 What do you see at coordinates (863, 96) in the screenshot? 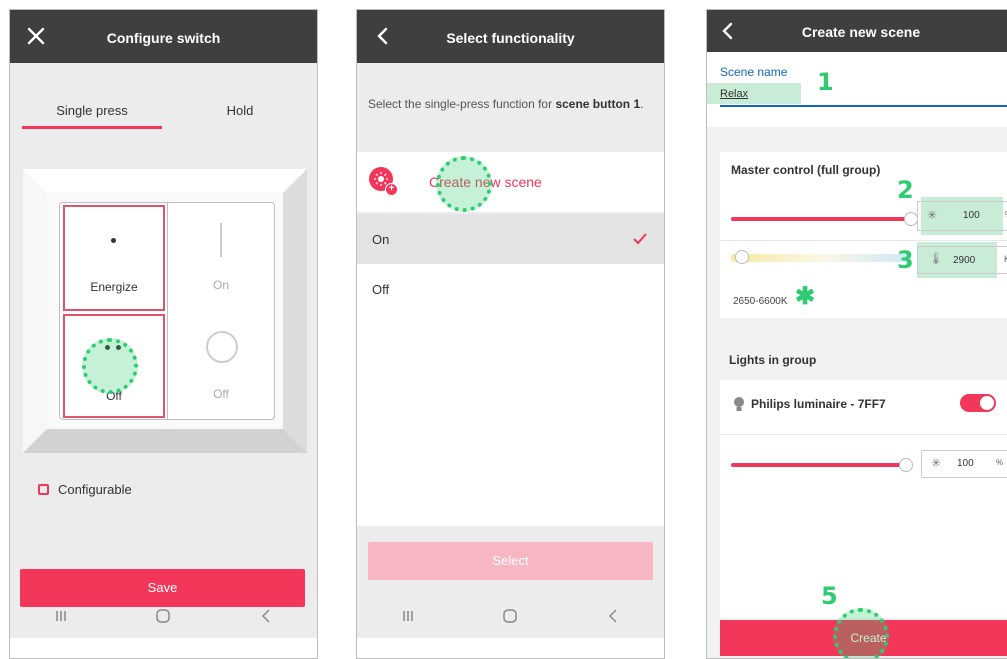
I see `scene-name-input: Relax` at bounding box center [863, 96].